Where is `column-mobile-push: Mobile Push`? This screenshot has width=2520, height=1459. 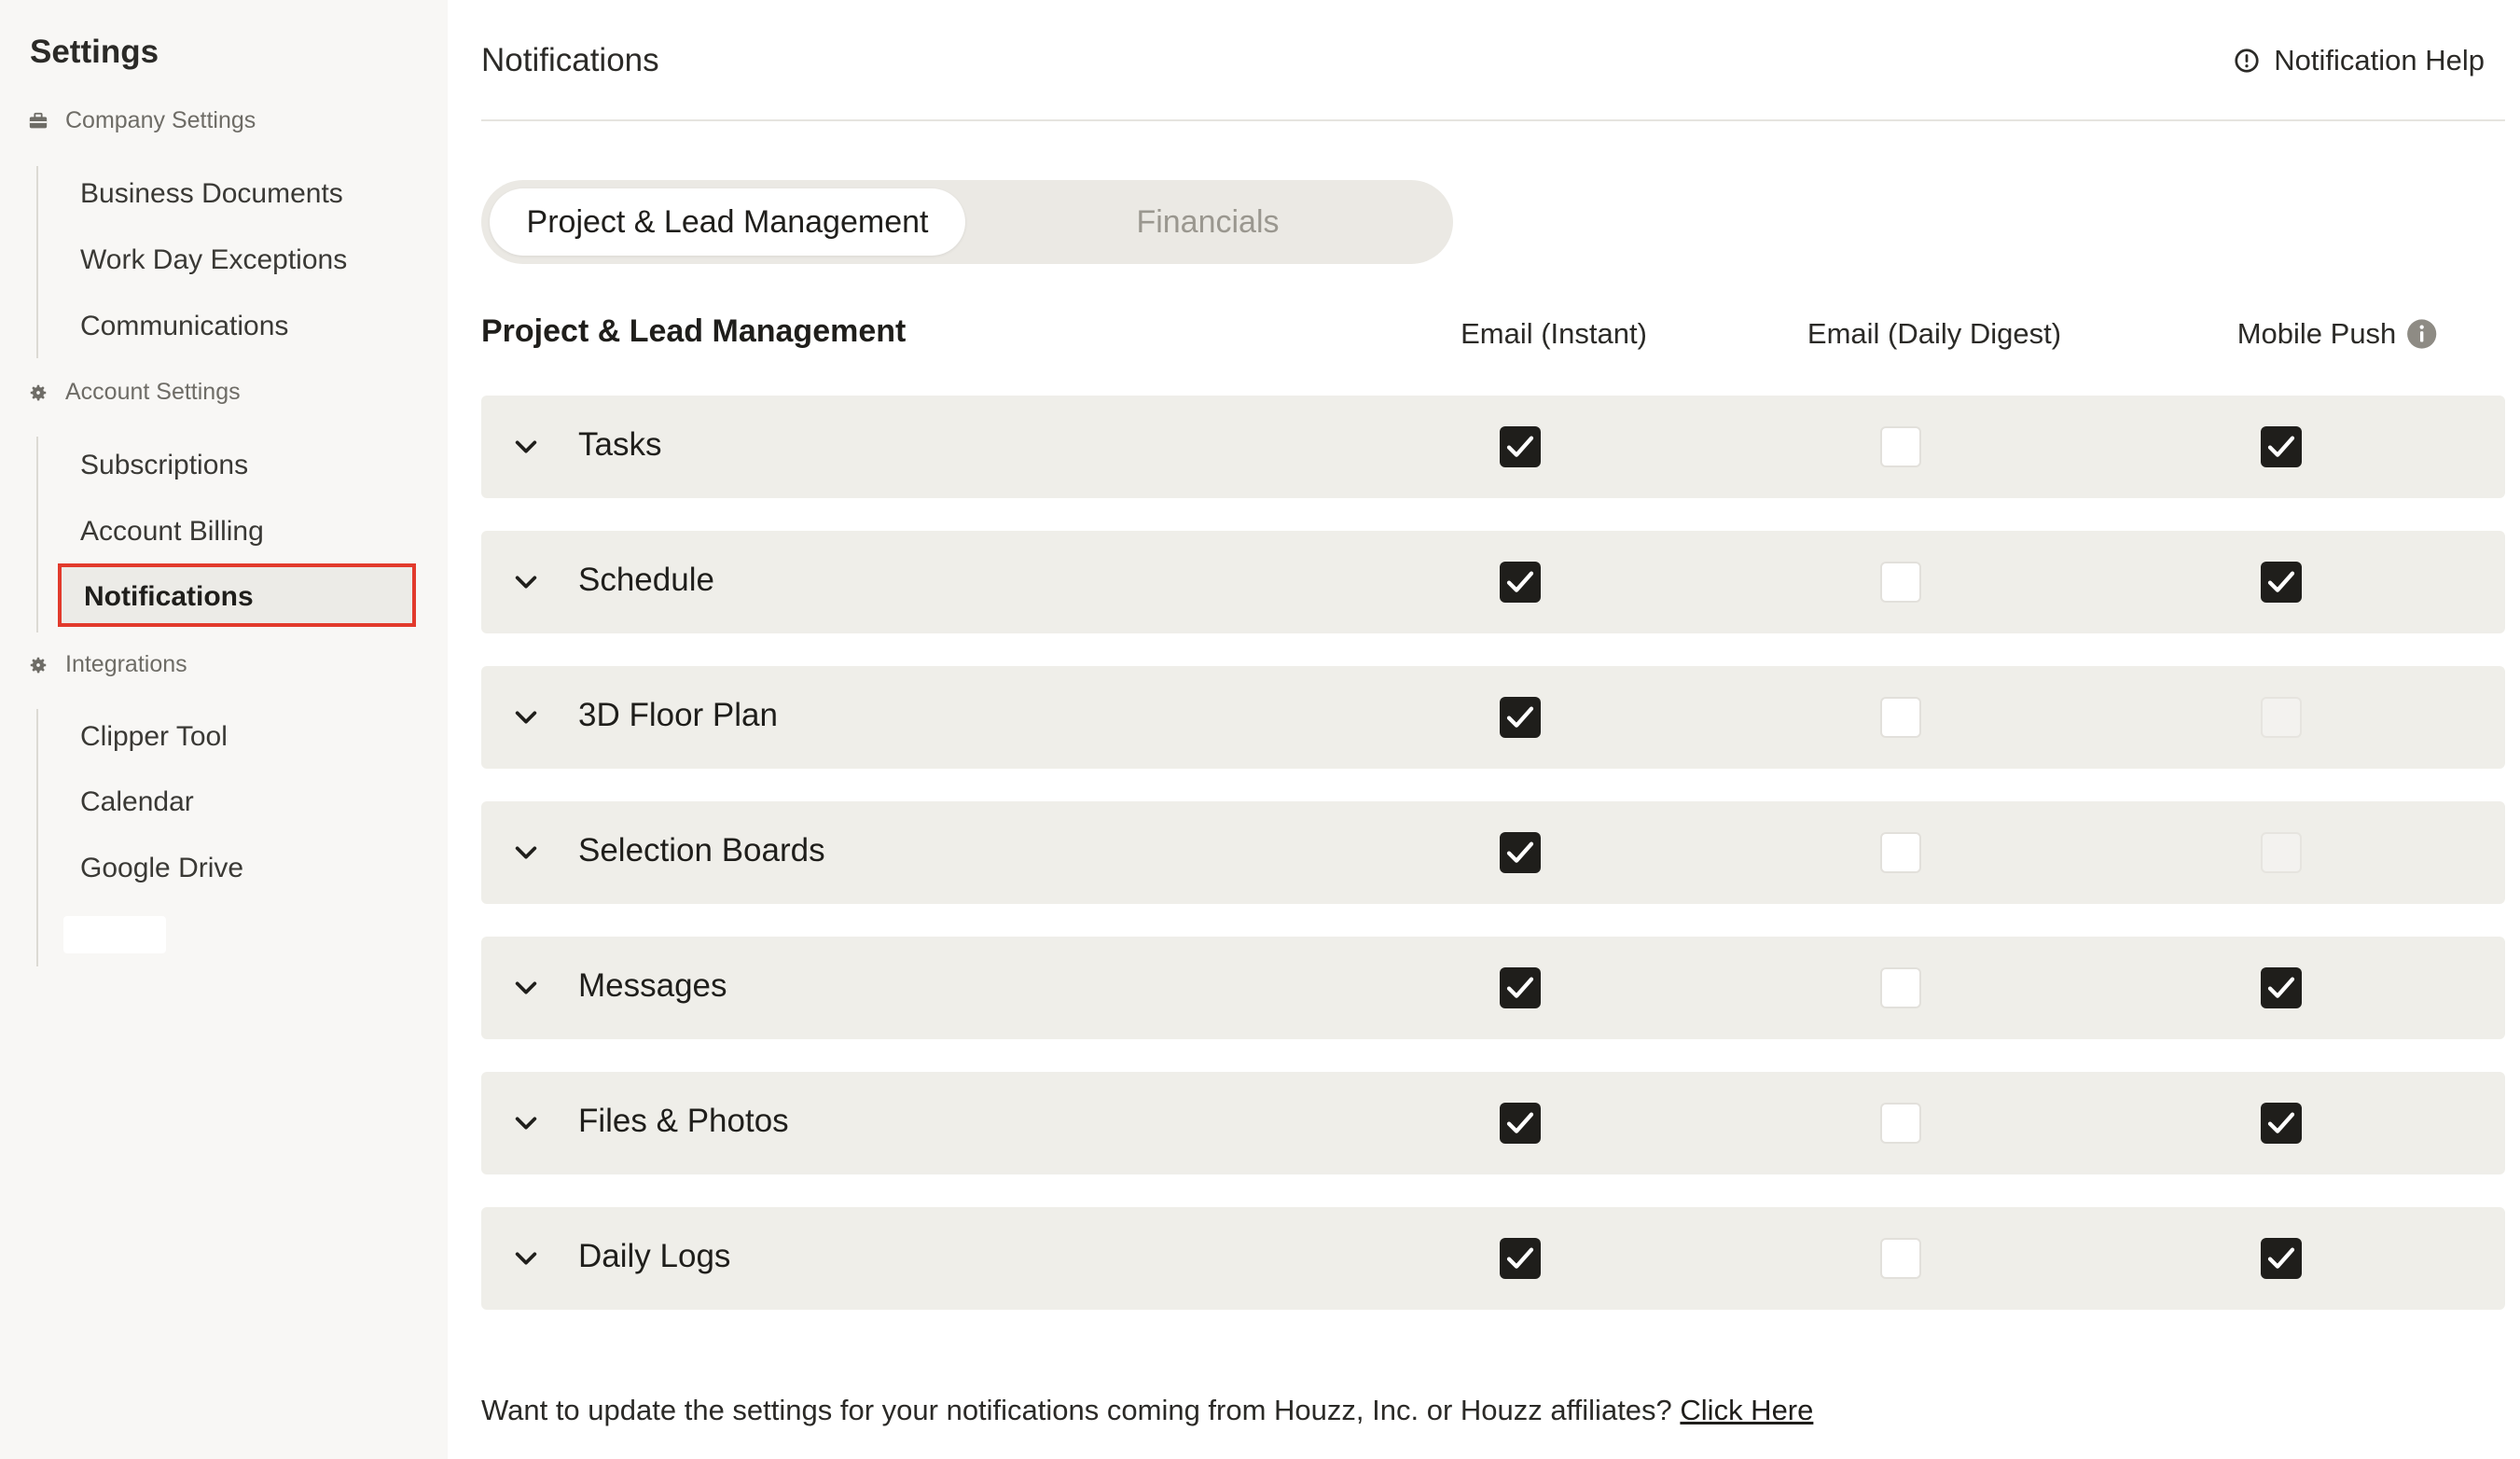 column-mobile-push: Mobile Push is located at coordinates (2337, 334).